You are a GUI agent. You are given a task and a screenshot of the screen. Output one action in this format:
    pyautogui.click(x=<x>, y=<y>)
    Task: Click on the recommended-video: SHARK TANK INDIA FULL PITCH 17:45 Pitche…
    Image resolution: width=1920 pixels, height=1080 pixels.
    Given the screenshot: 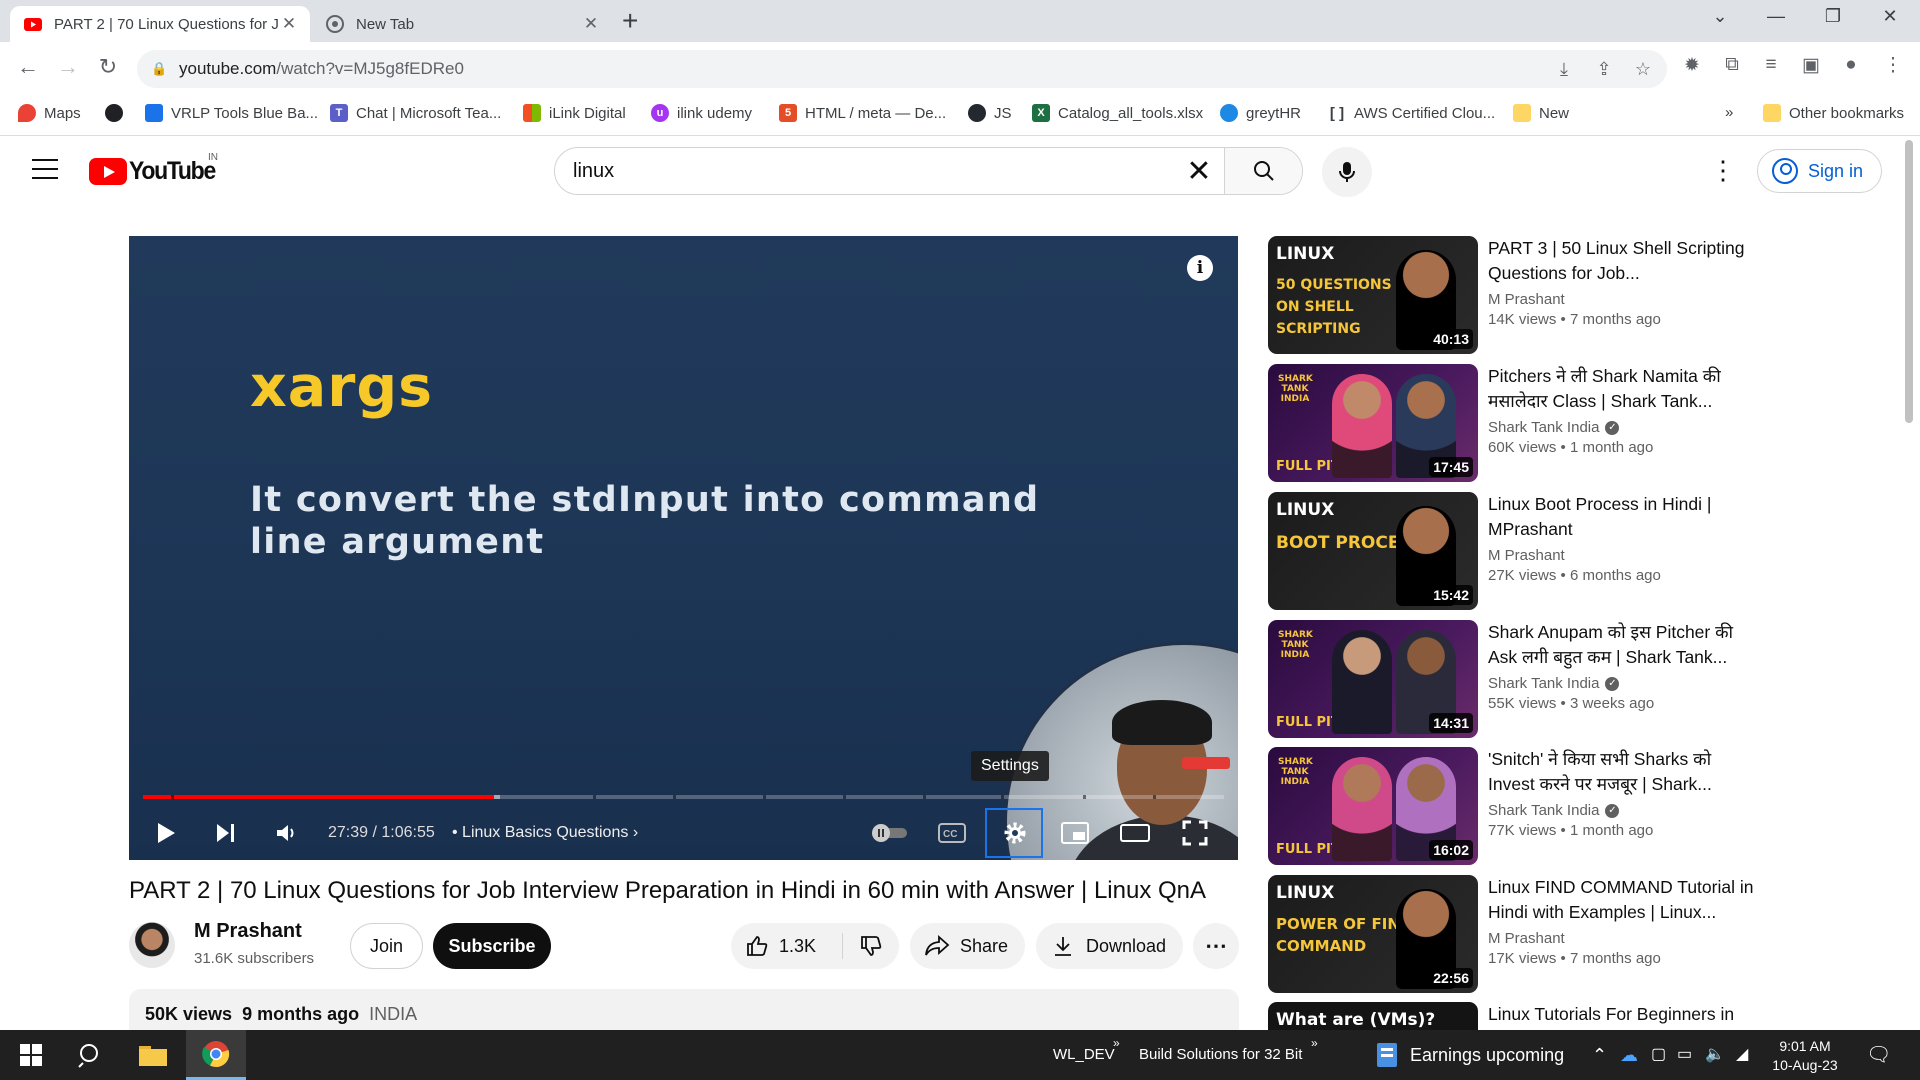 What is the action you would take?
    pyautogui.click(x=1513, y=423)
    